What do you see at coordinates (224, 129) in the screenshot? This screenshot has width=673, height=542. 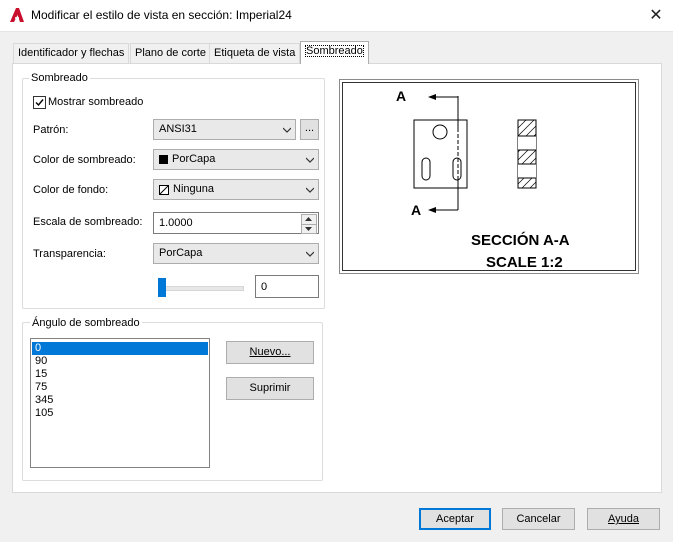 I see `pattern-select: ANSI31` at bounding box center [224, 129].